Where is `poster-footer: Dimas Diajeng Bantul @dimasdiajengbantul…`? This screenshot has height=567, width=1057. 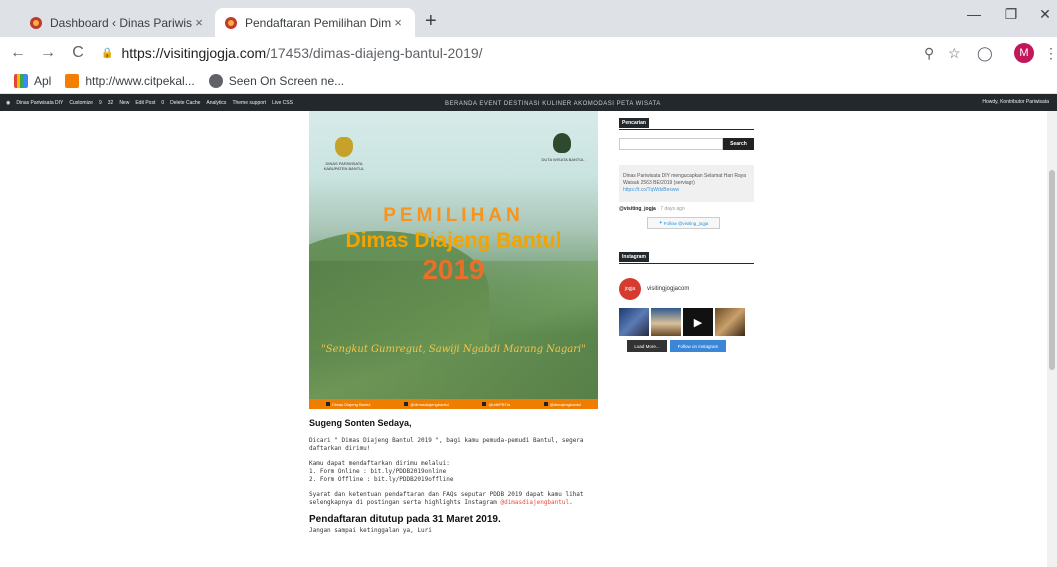 poster-footer: Dimas Diajeng Bantul @dimasdiajengbantul… is located at coordinates (453, 404).